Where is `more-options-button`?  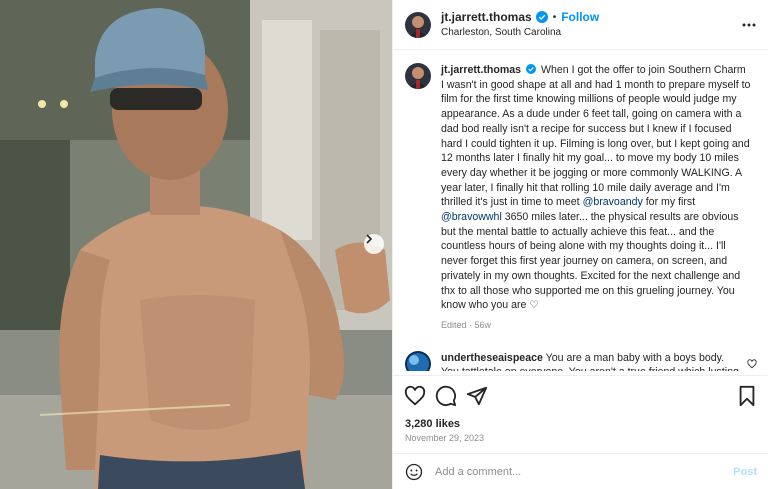 more-options-button is located at coordinates (749, 25).